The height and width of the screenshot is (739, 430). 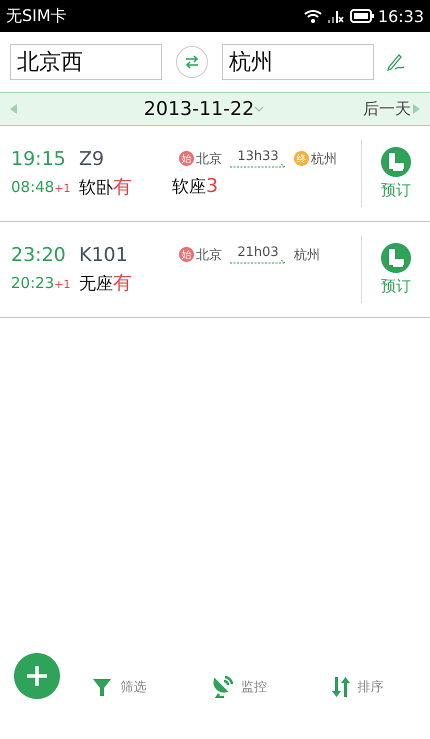 I want to click on from-station-field: 北京西, so click(x=86, y=62).